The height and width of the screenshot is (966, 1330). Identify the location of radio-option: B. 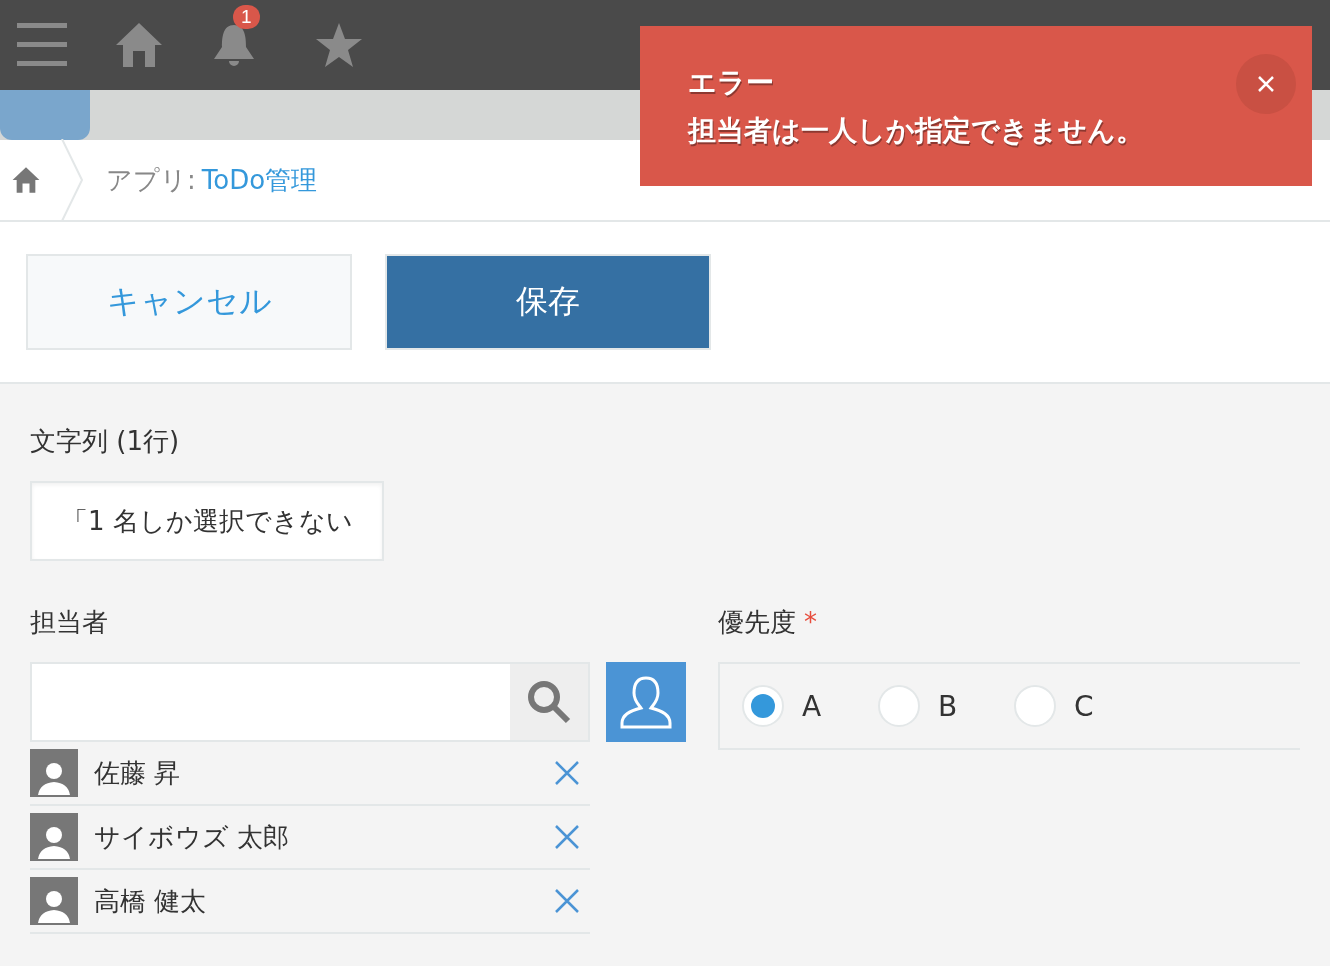
(946, 706).